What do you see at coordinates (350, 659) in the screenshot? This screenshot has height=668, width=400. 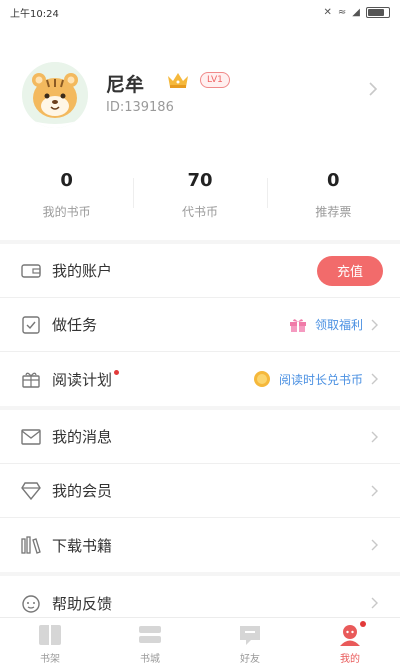 I see `tab-label: 我的` at bounding box center [350, 659].